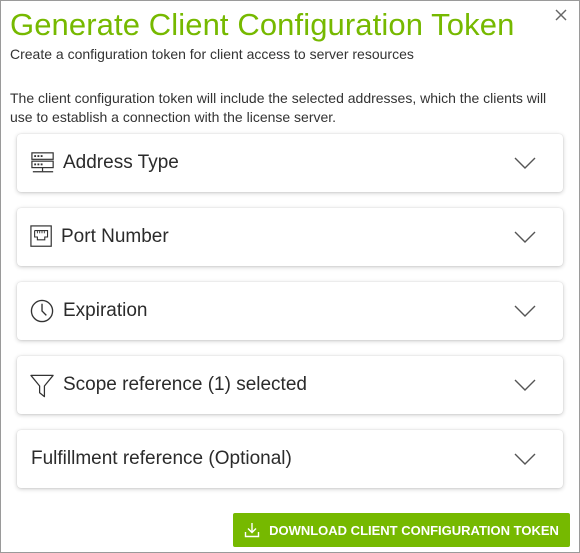 Image resolution: width=580 pixels, height=553 pixels. What do you see at coordinates (290, 163) in the screenshot?
I see `section-address-type: Address Type` at bounding box center [290, 163].